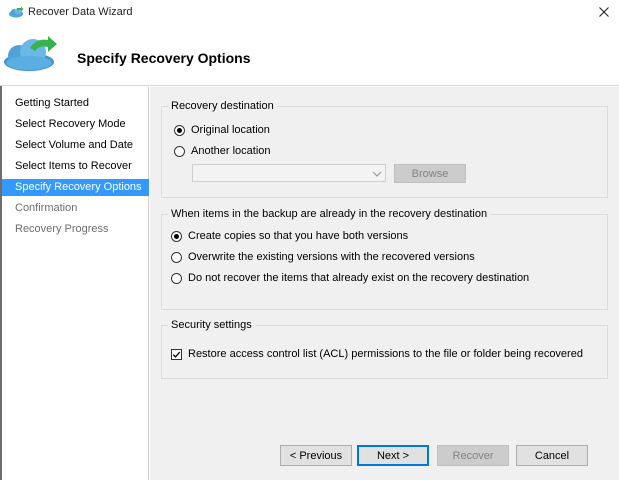 The image size is (619, 480). I want to click on original-location-radio: Original location, so click(222, 130).